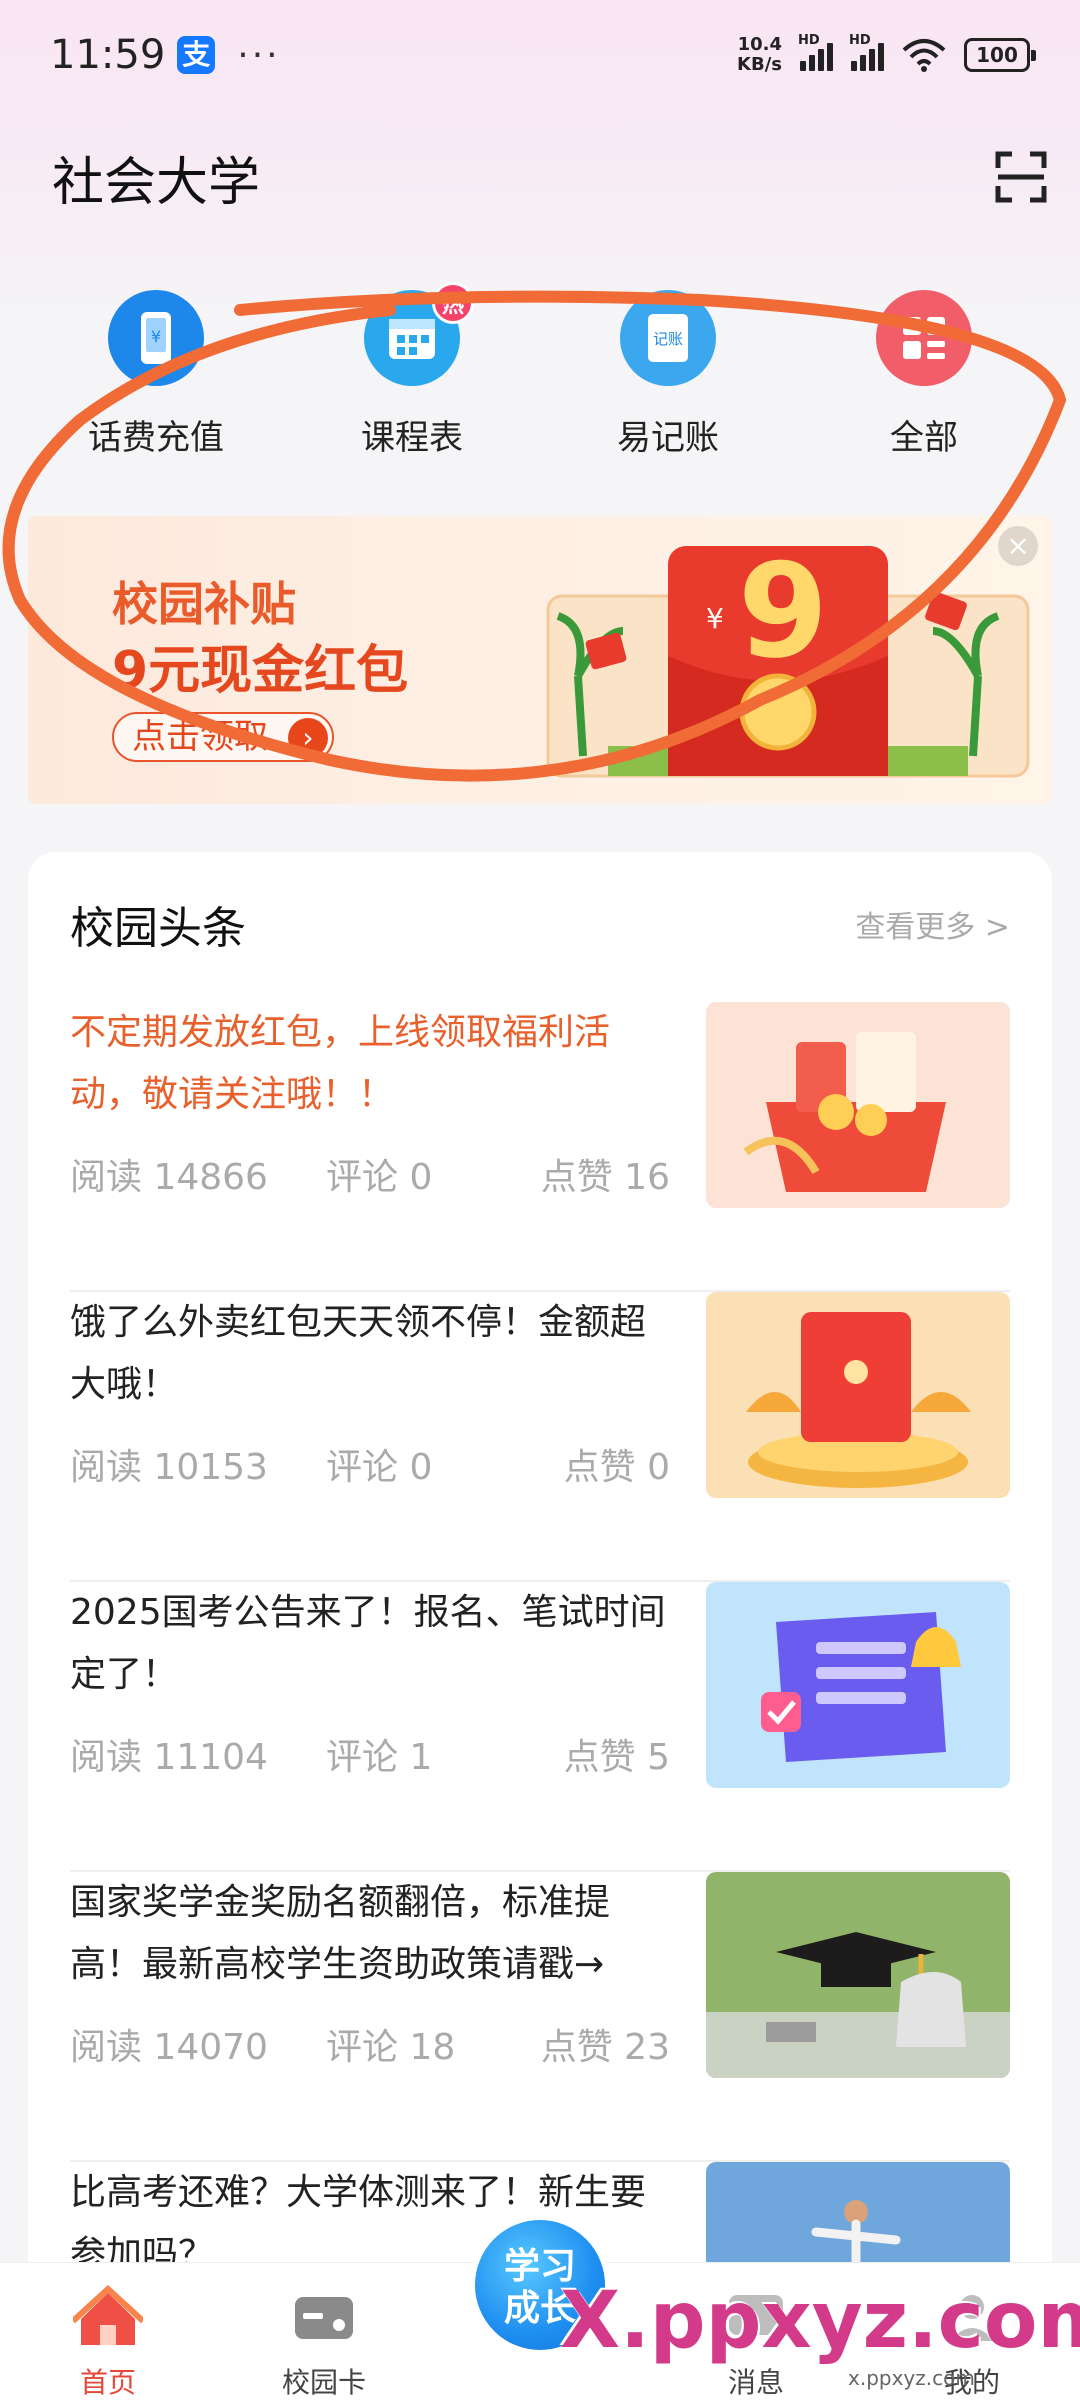  I want to click on signal-icon-2: HD, so click(866, 52).